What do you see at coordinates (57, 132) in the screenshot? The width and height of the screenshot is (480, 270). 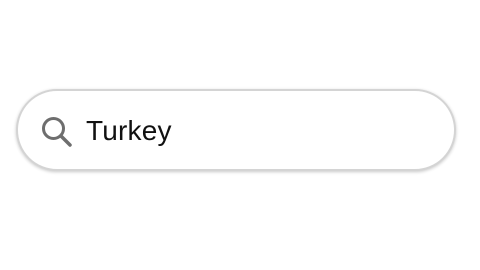 I see `search-icon` at bounding box center [57, 132].